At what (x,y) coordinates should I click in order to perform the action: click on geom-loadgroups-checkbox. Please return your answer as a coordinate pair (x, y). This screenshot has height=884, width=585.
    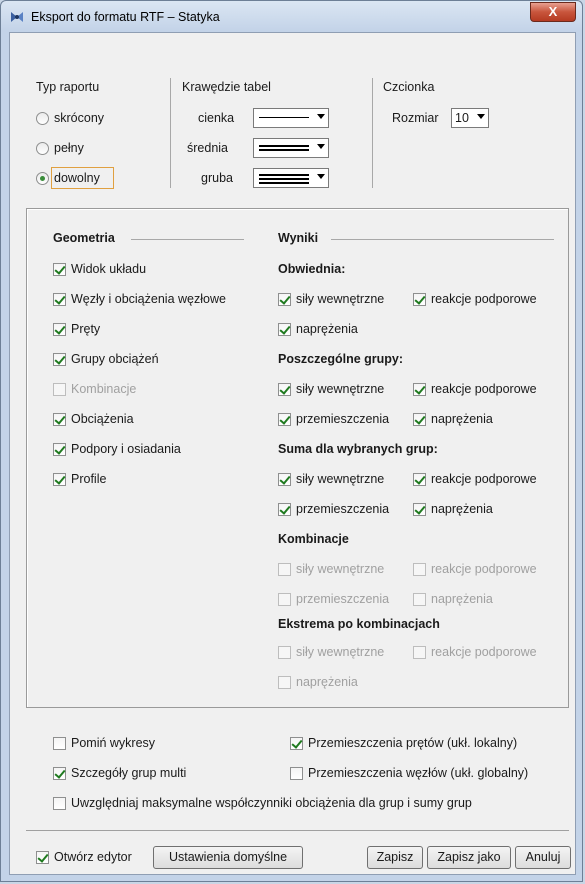
    Looking at the image, I should click on (59, 359).